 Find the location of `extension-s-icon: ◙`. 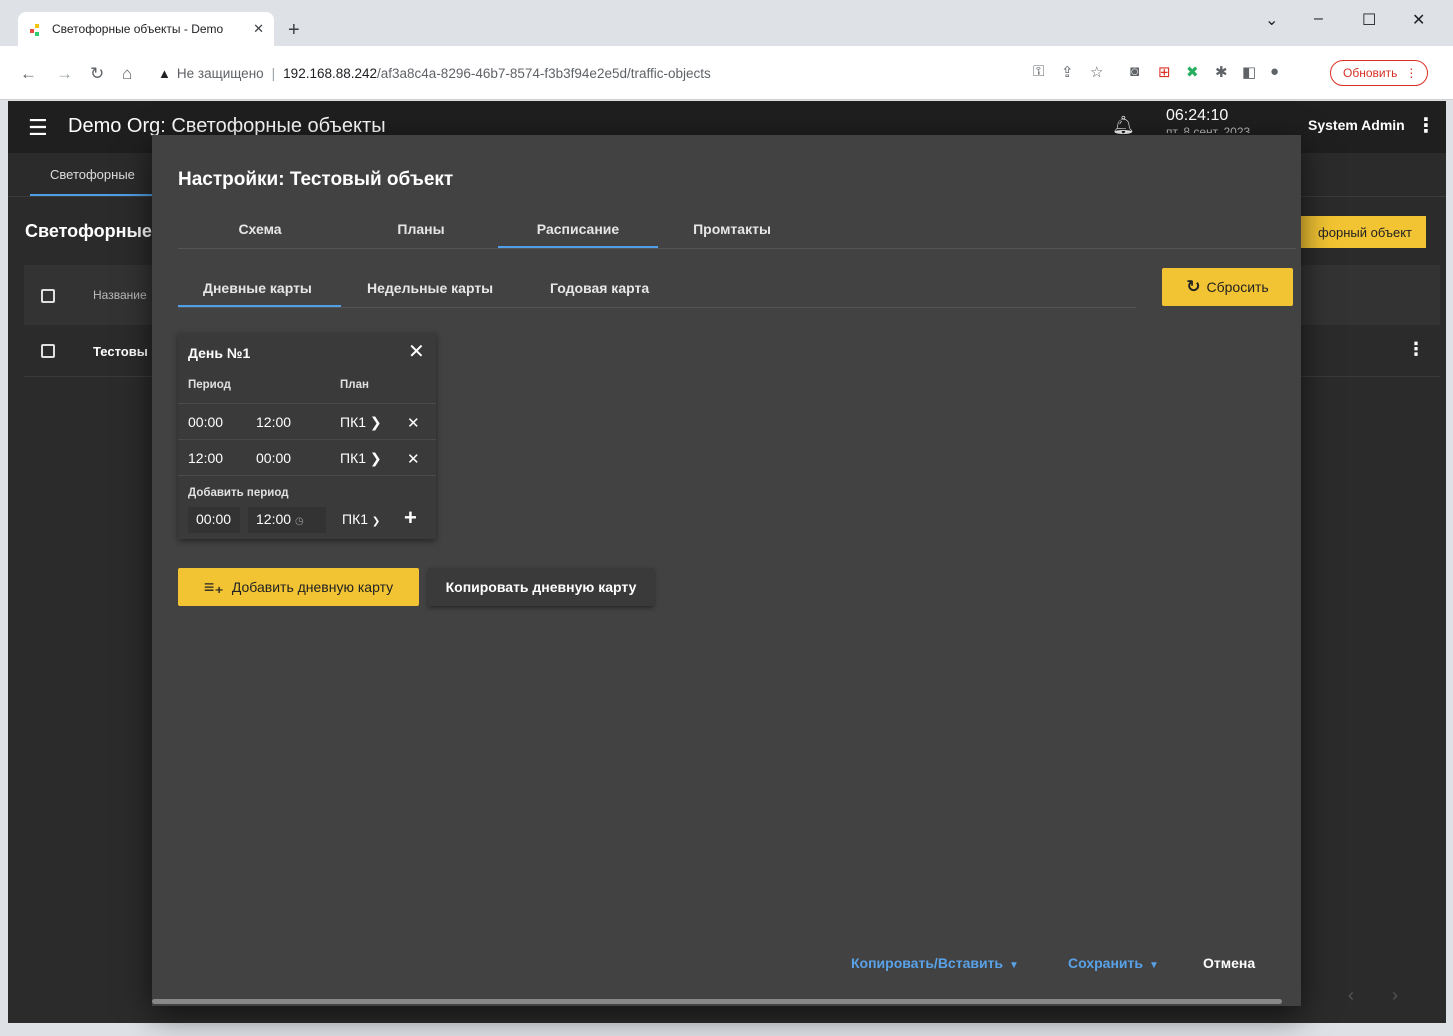

extension-s-icon: ◙ is located at coordinates (1134, 71).